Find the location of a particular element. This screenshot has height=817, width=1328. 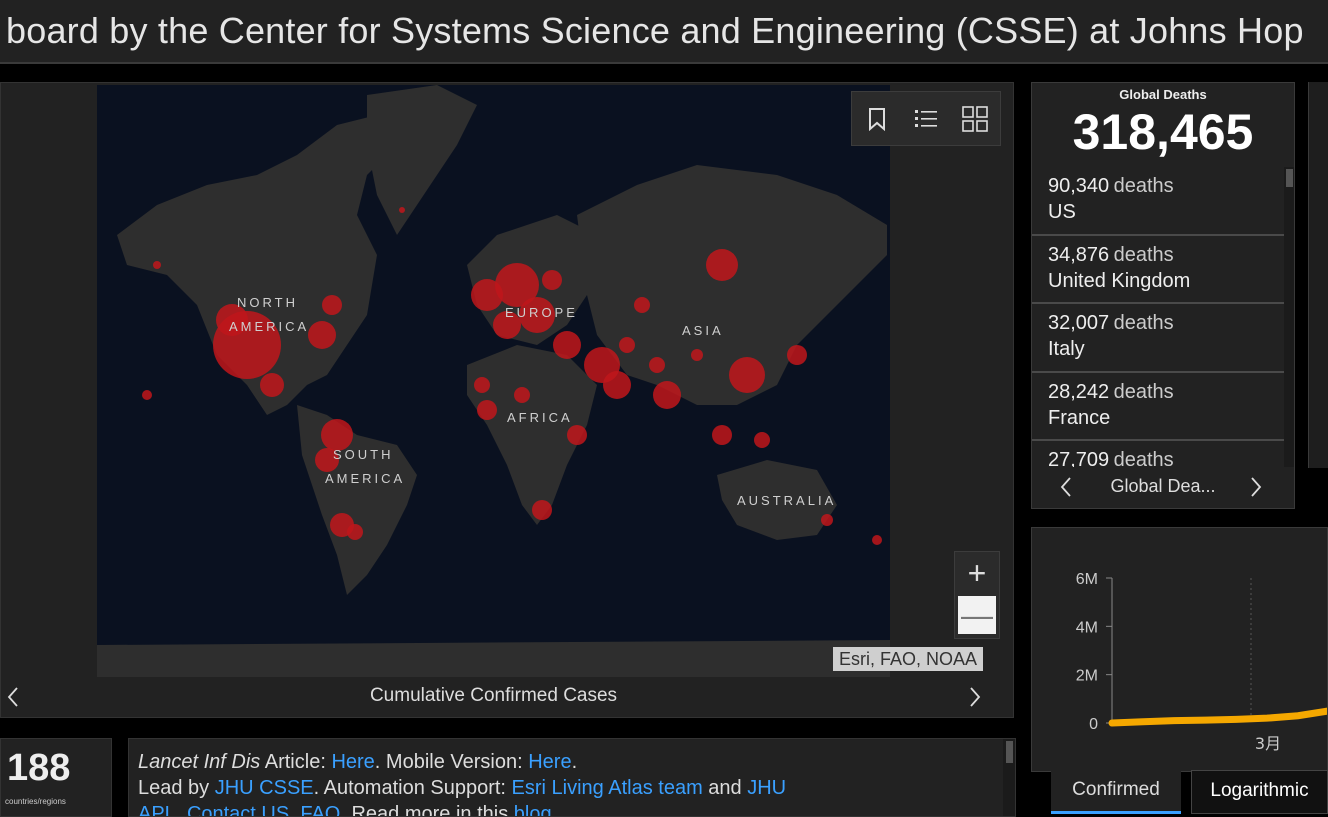

label-australia: AUSTRALIA is located at coordinates (787, 500).